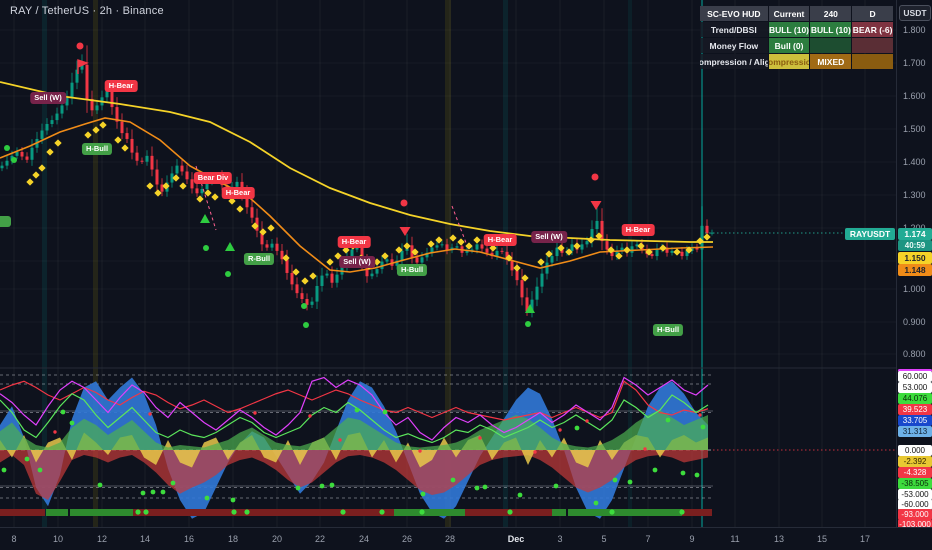  I want to click on price-axis-label: 1.000, so click(914, 289).